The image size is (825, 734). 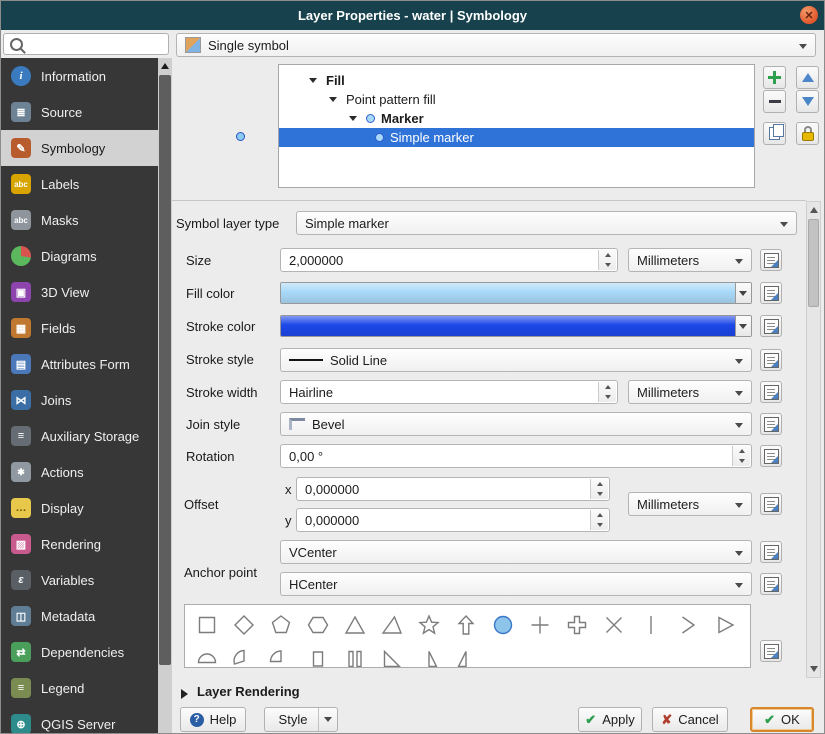 I want to click on join-style-override-button, so click(x=771, y=424).